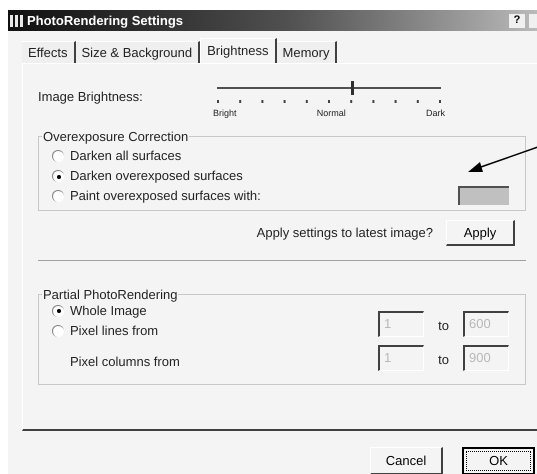 Image resolution: width=537 pixels, height=474 pixels. What do you see at coordinates (116, 137) in the screenshot?
I see `group-title: Overexposure Correction` at bounding box center [116, 137].